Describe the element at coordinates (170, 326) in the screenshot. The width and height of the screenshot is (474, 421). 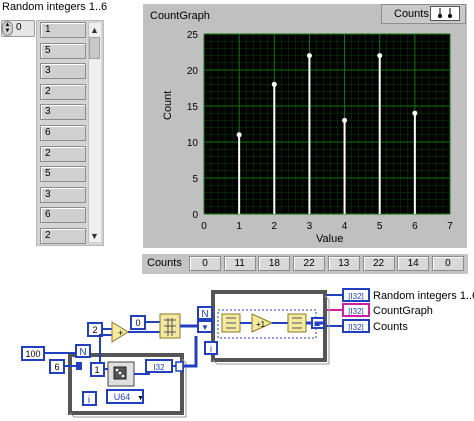
I see `initialize-array-node` at that location.